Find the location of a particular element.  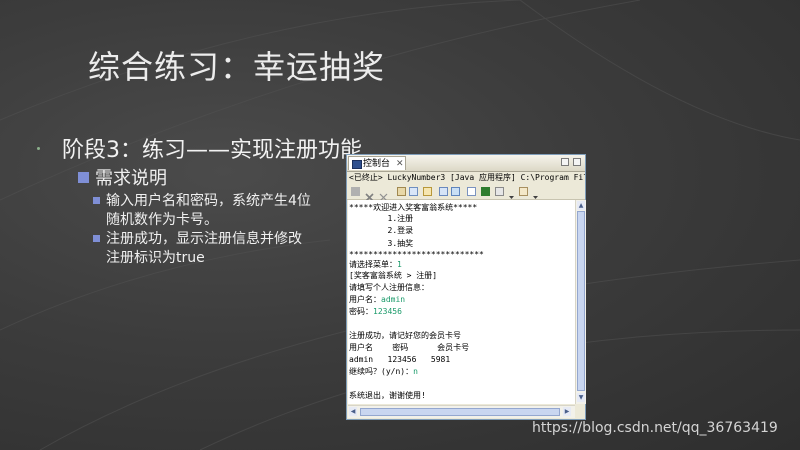

phase-heading: 阶段3：练习——实现注册功能 is located at coordinates (212, 150).